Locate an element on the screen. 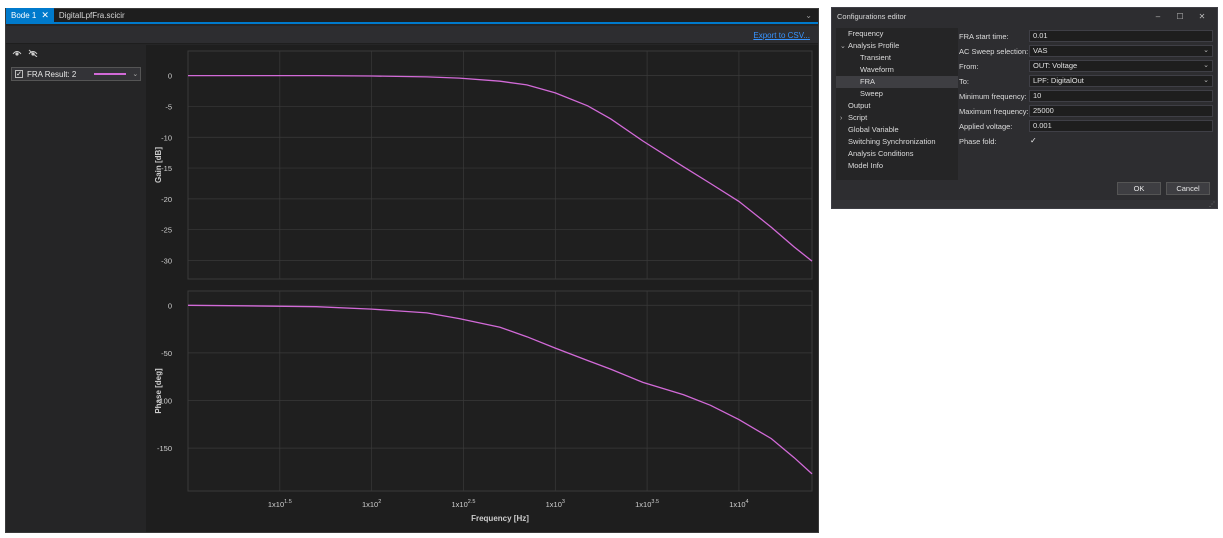  tree-item-label: Model Info is located at coordinates (866, 165).